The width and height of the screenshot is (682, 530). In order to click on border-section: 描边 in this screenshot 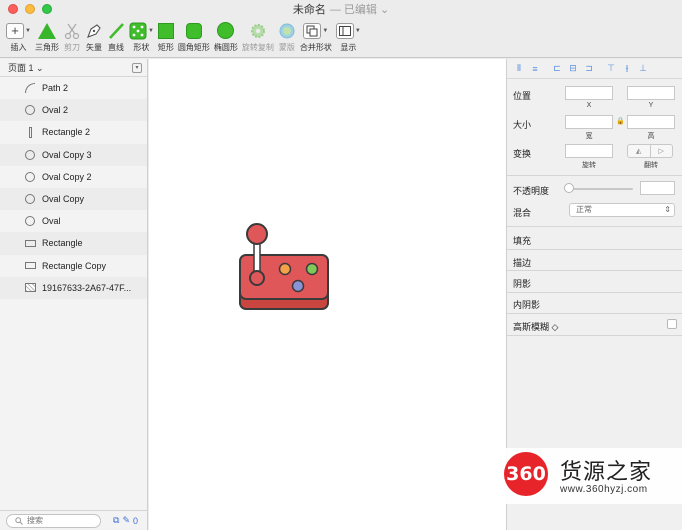, I will do `click(522, 262)`.